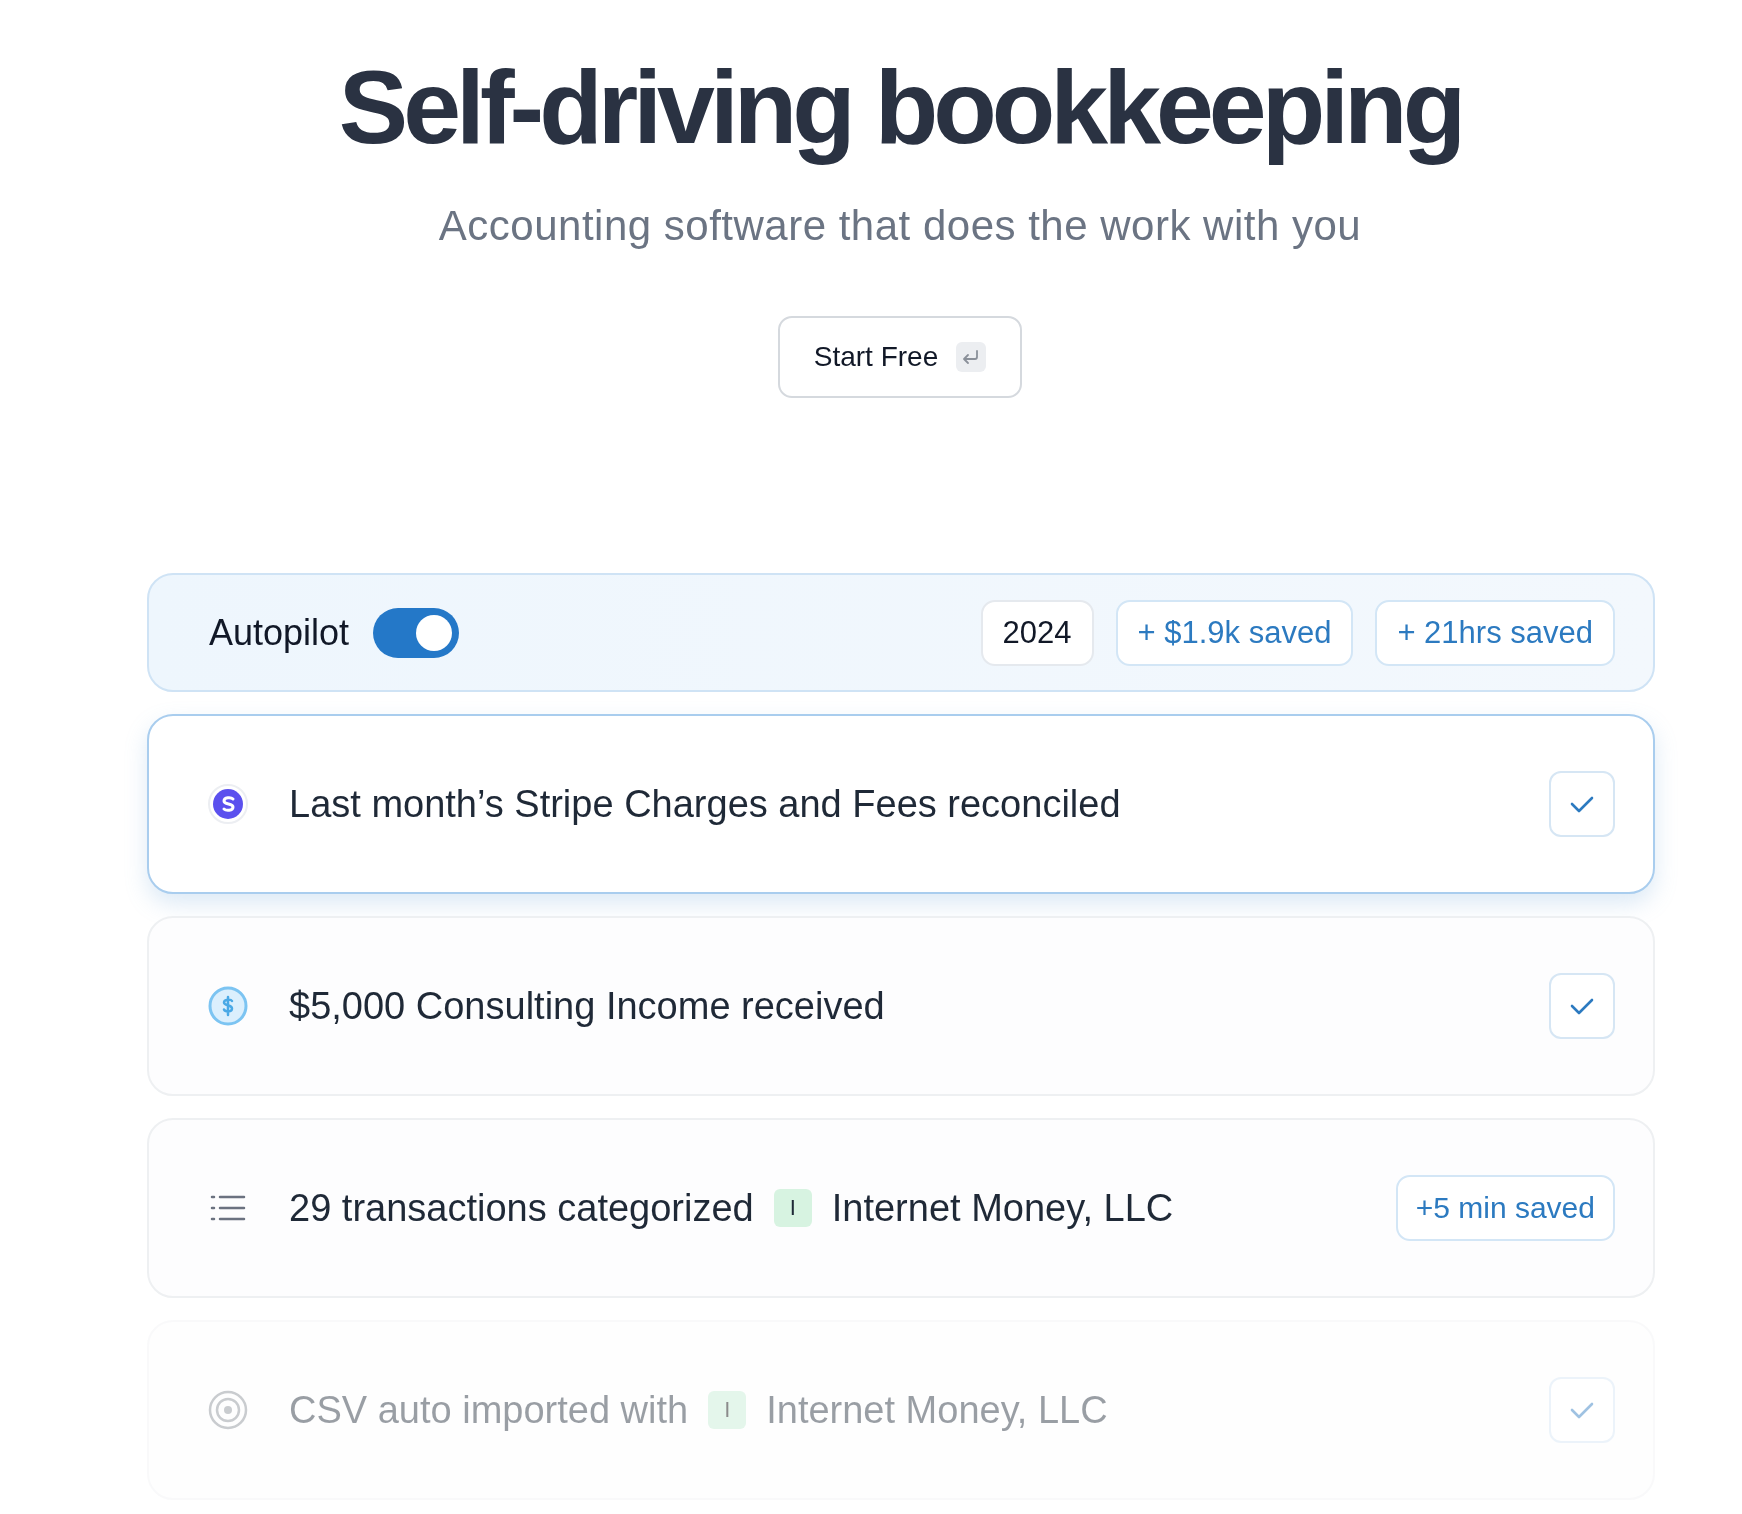 Image resolution: width=1742 pixels, height=1514 pixels. What do you see at coordinates (587, 1006) in the screenshot?
I see `activity-text: $5,000 Consulting Income received` at bounding box center [587, 1006].